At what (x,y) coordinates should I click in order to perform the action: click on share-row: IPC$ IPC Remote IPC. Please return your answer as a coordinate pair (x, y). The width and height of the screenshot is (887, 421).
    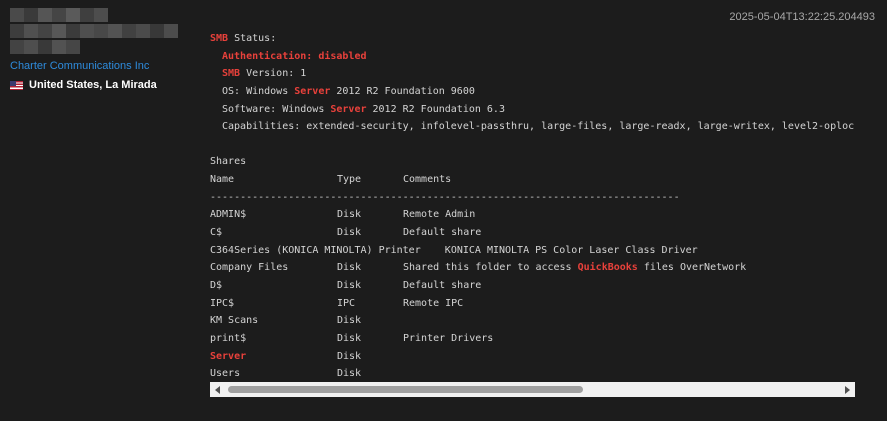
    Looking at the image, I should click on (532, 304).